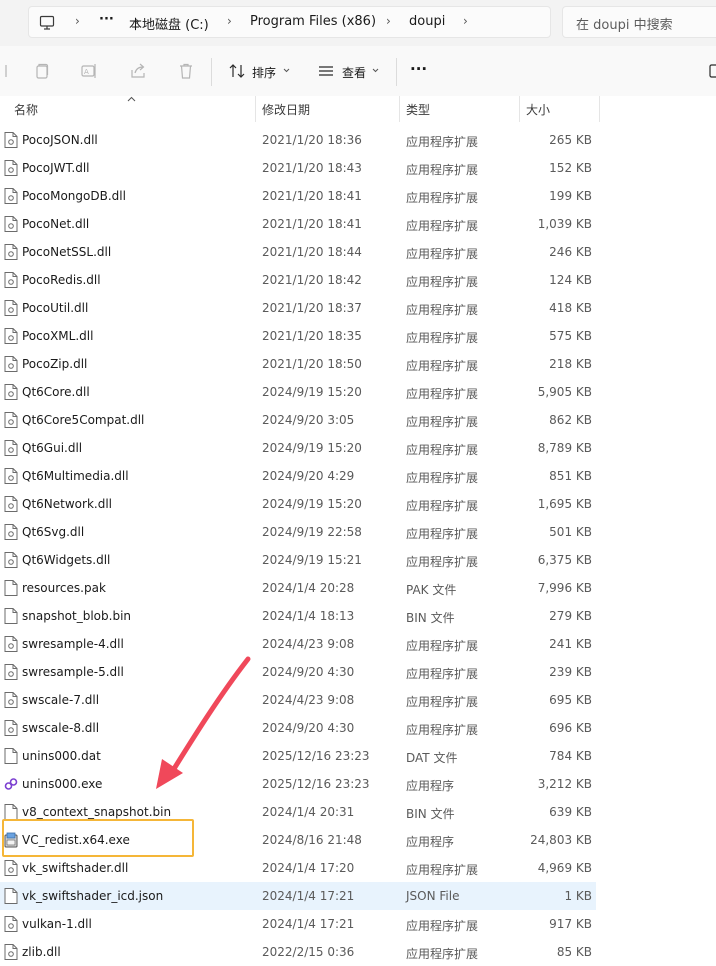 The image size is (716, 966). I want to click on file-row: PocoNet.dll 2021/1/20 18:41 应用程序扩展 1,039 KB, so click(298, 224).